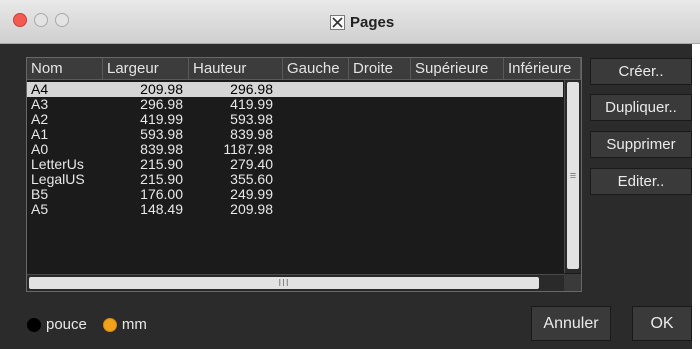 This screenshot has height=349, width=700. I want to click on create-button: Créer.., so click(641, 71).